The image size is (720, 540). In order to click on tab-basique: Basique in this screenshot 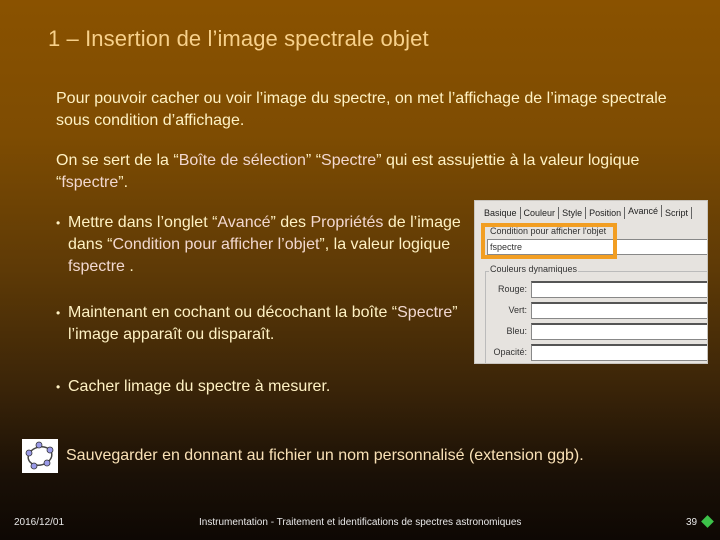, I will do `click(501, 213)`.